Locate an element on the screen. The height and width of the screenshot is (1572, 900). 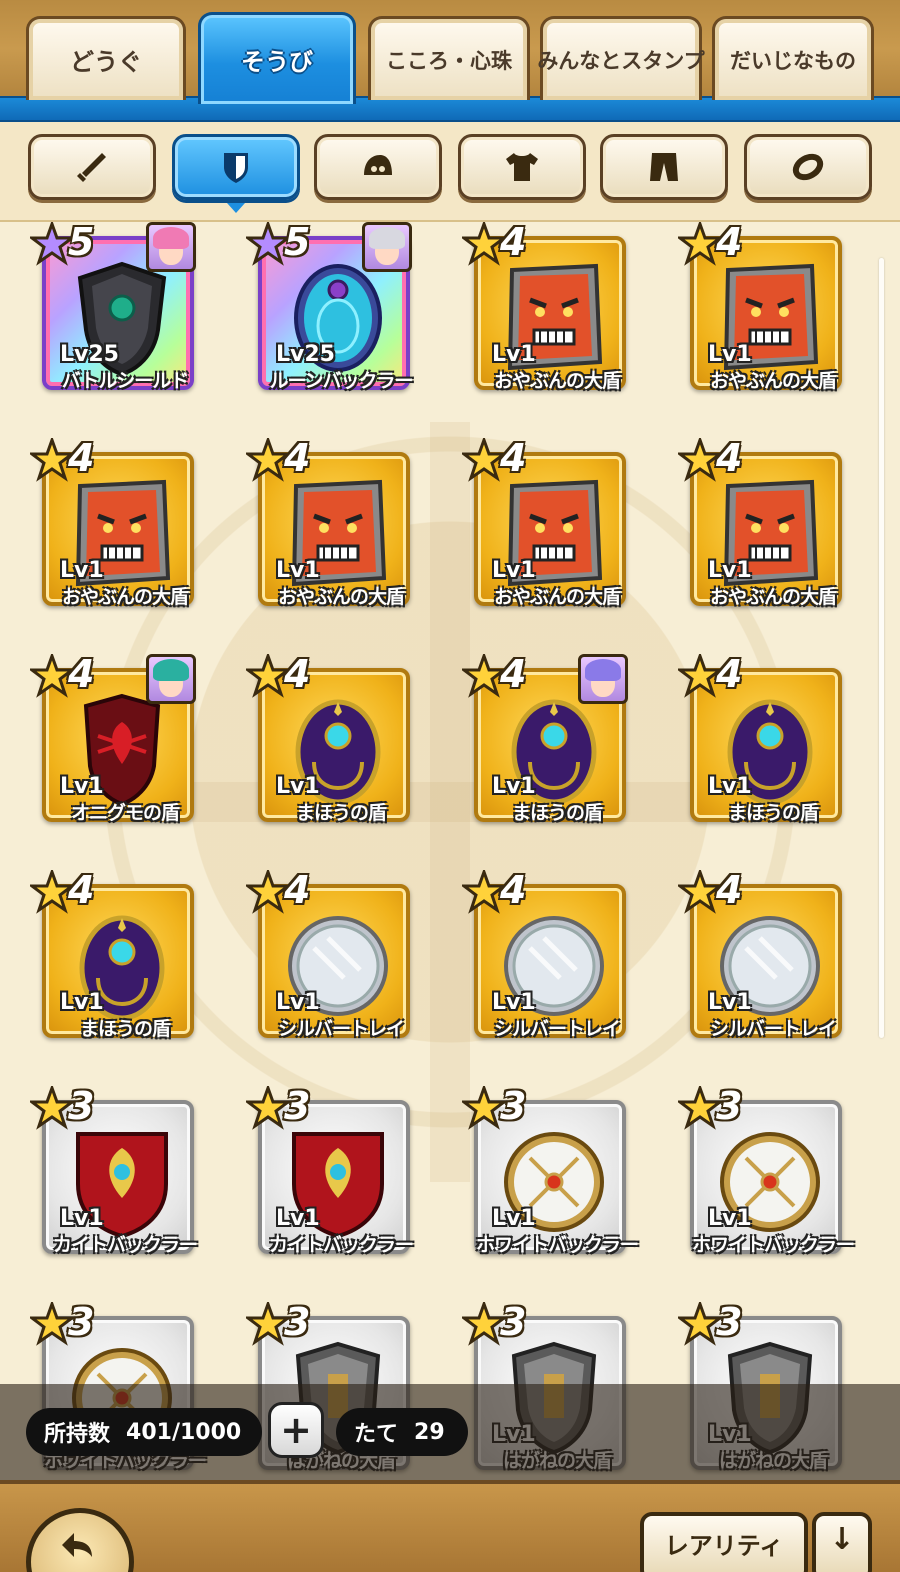
expand-inventory-button: + is located at coordinates (296, 1430).